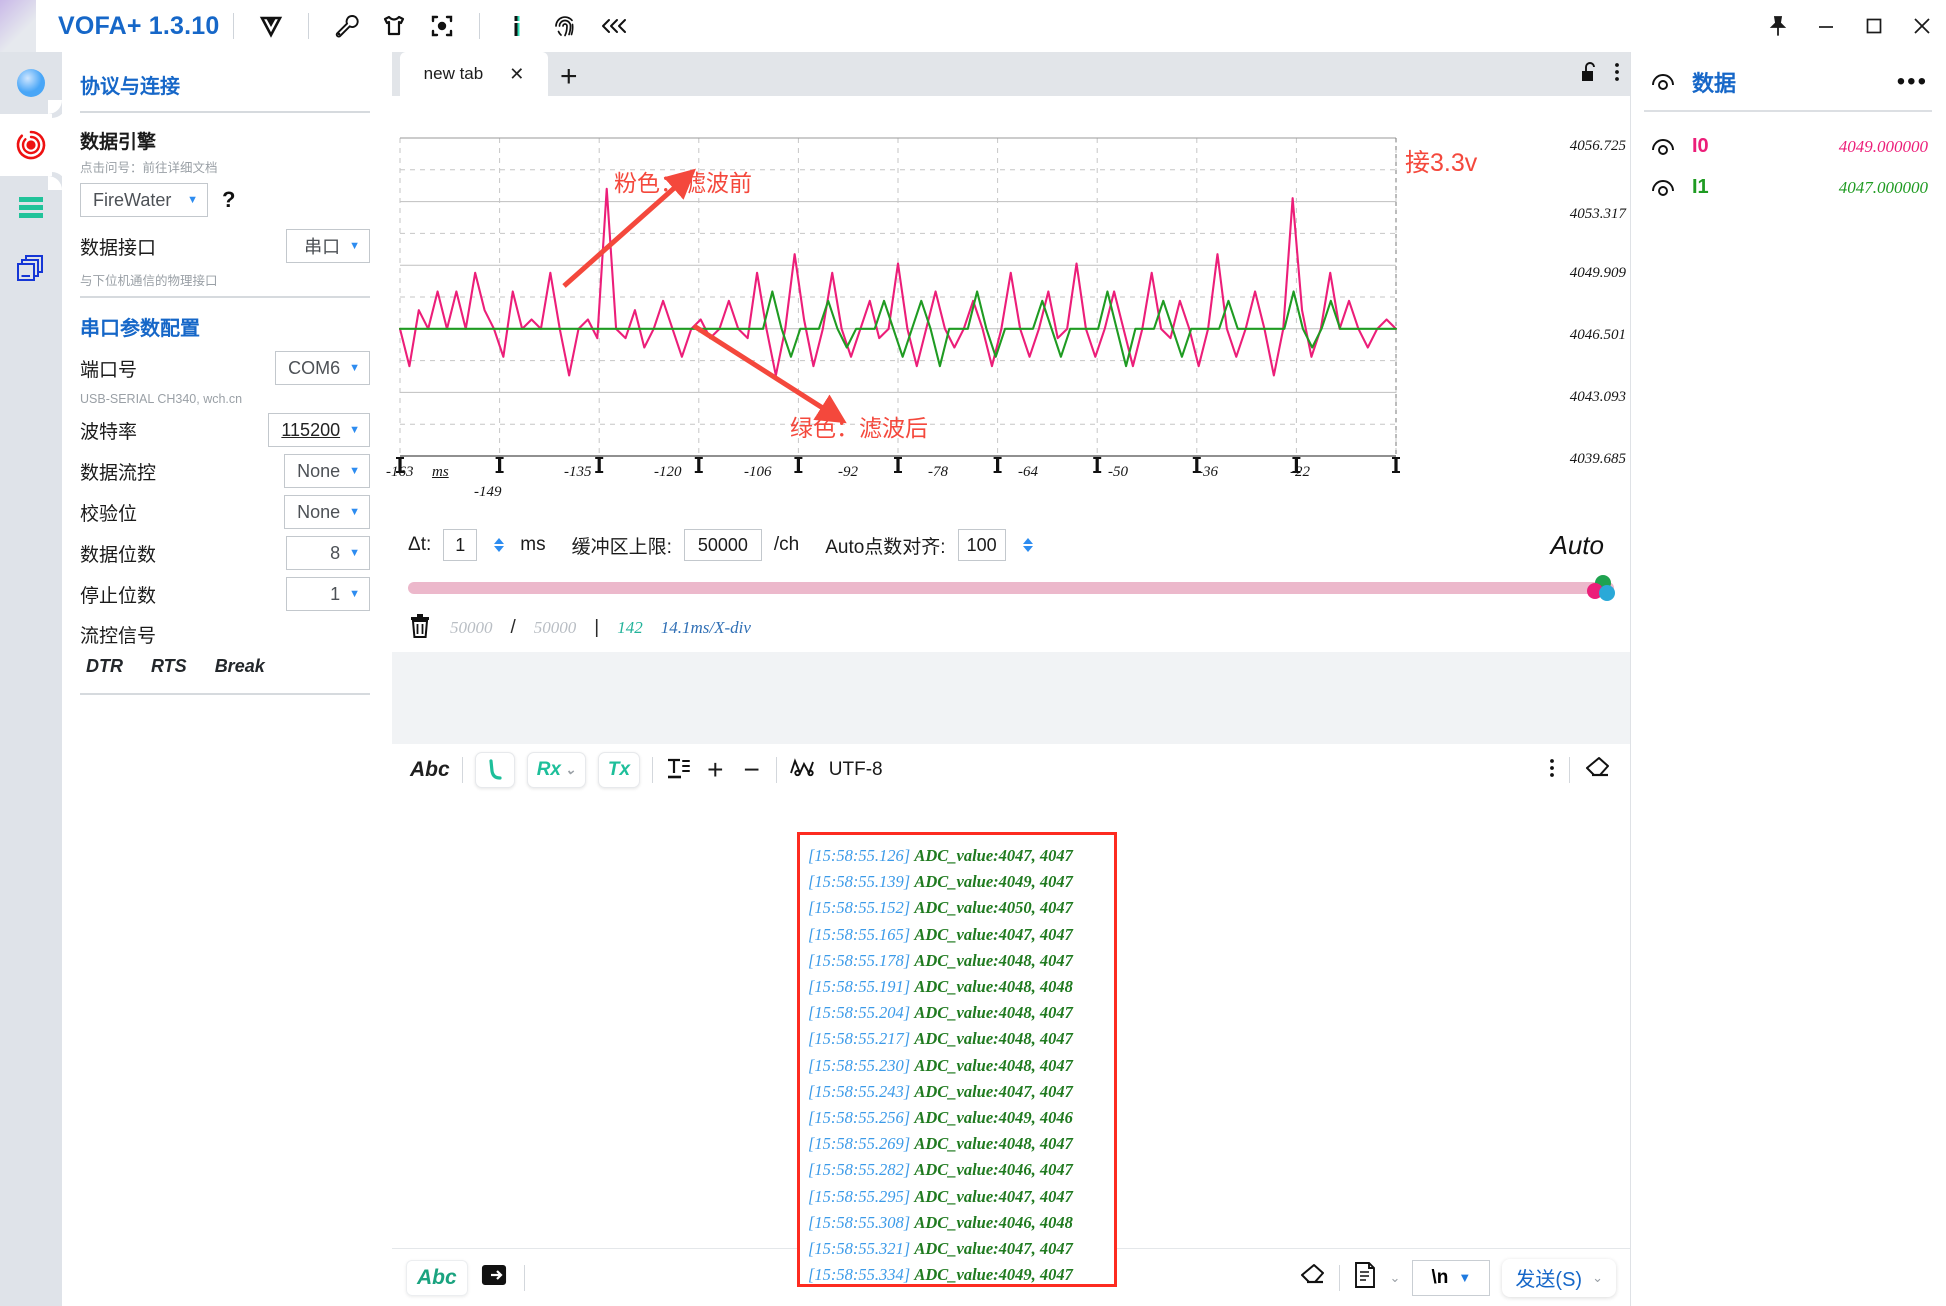 The width and height of the screenshot is (1946, 1306). What do you see at coordinates (861, 934) in the screenshot?
I see `log-timestamp: [15:58:55.165]` at bounding box center [861, 934].